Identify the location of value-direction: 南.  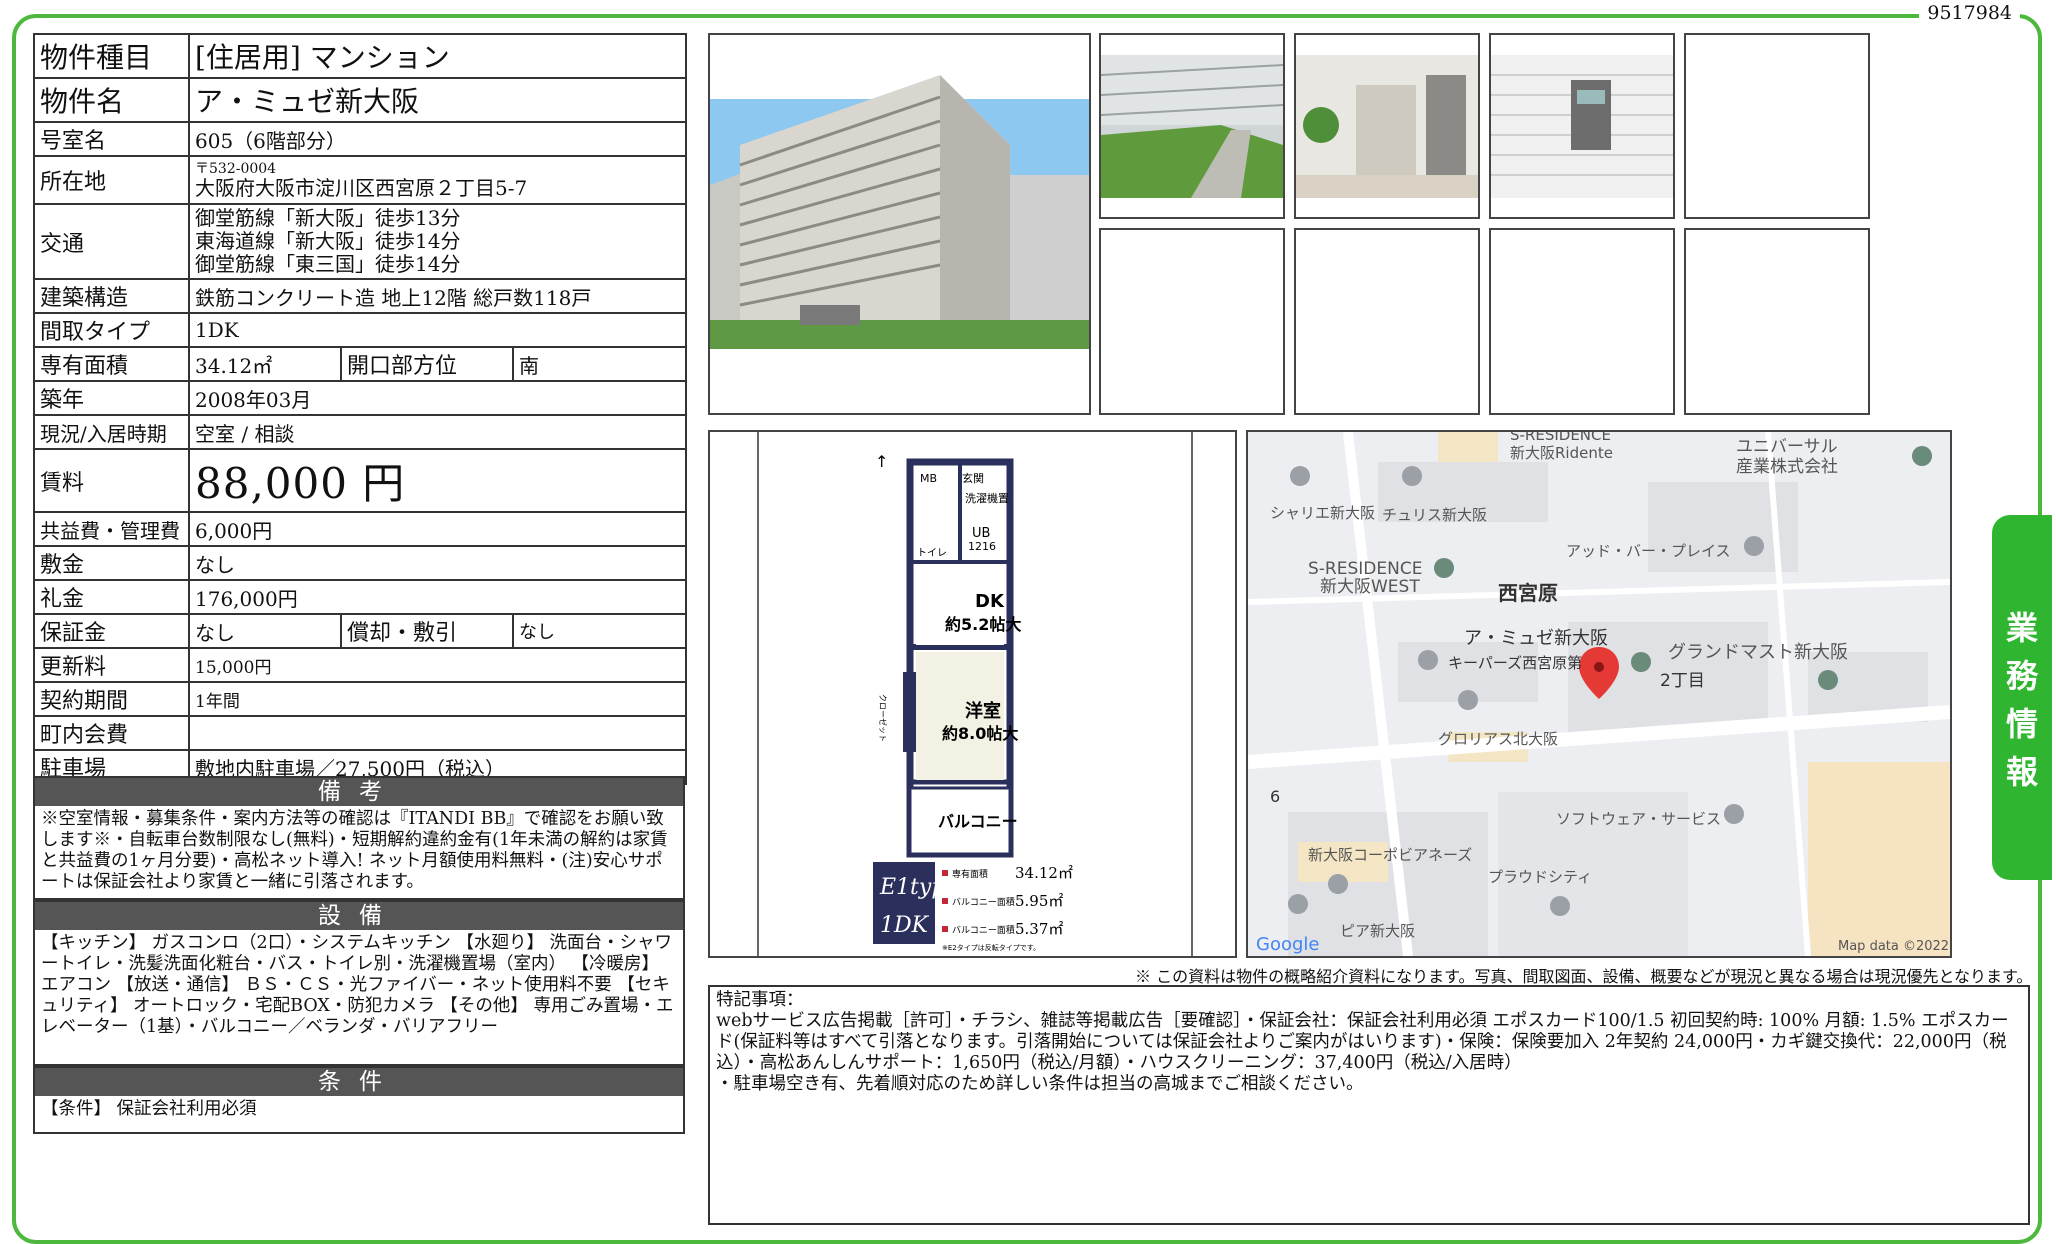
(599, 364).